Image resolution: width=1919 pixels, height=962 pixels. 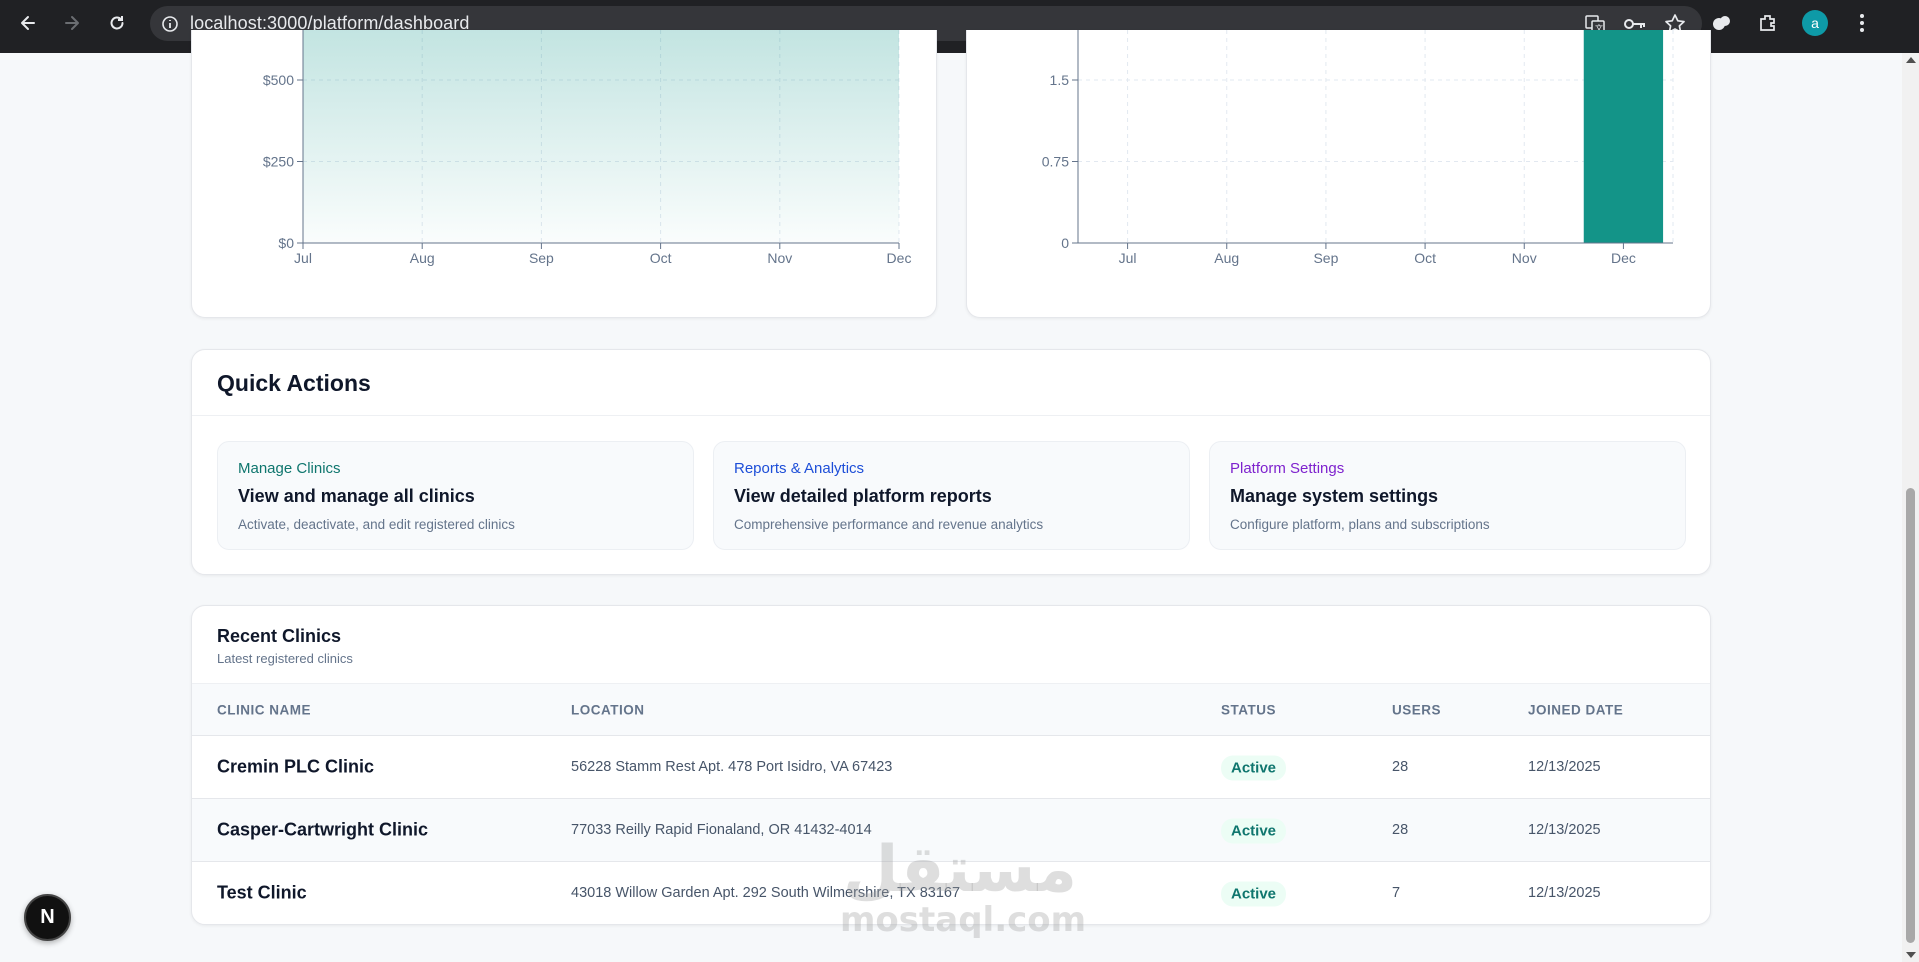 I want to click on divider, so click(x=951, y=415).